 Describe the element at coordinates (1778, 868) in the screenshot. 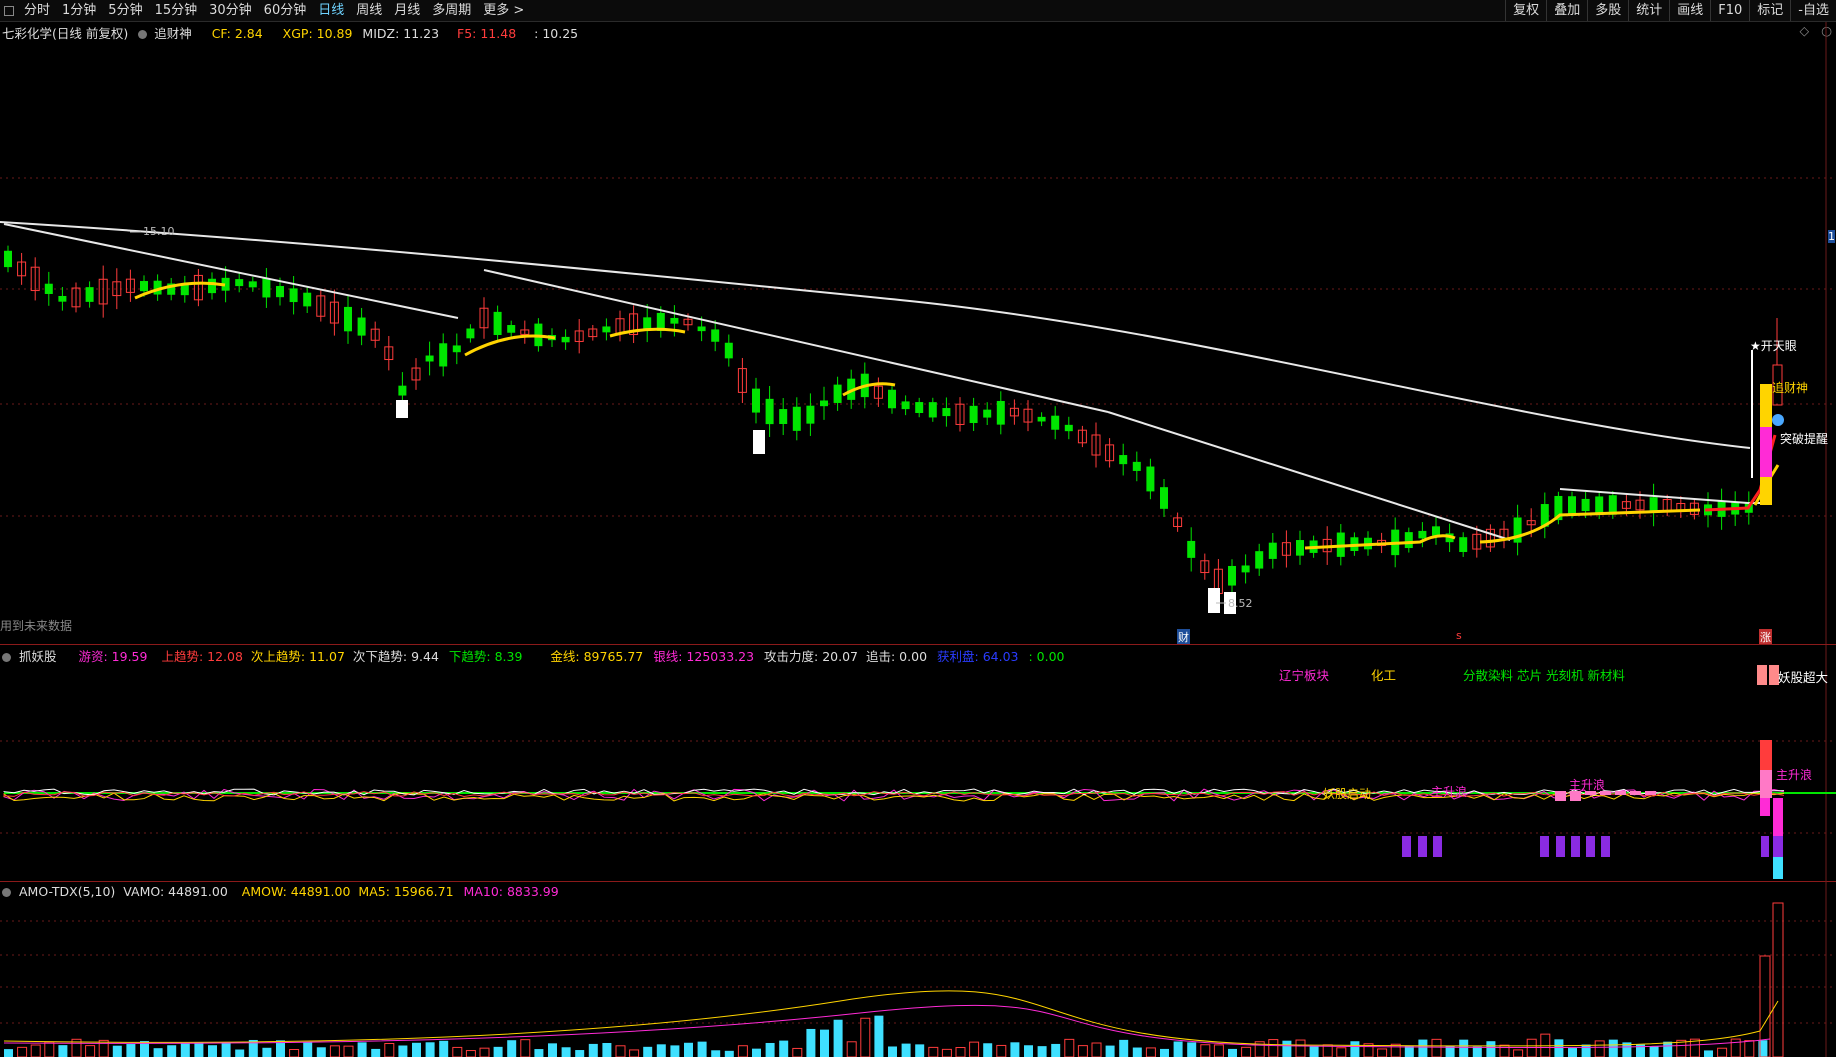

I see `cyan-signal` at that location.